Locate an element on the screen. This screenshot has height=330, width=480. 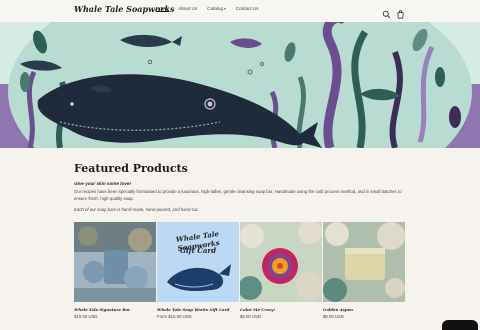
product-card: Golden Aspen $8.00 USD is located at coordinates (364, 270).